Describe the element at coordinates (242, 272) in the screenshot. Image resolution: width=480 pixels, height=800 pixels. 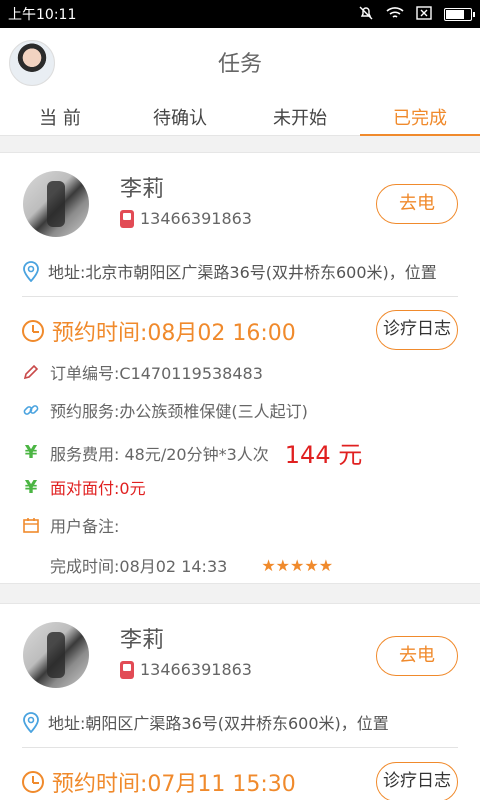
I see `address-text: 地址:北京市朝阳区广渠路36号(双井桥东600米)，位置` at that location.